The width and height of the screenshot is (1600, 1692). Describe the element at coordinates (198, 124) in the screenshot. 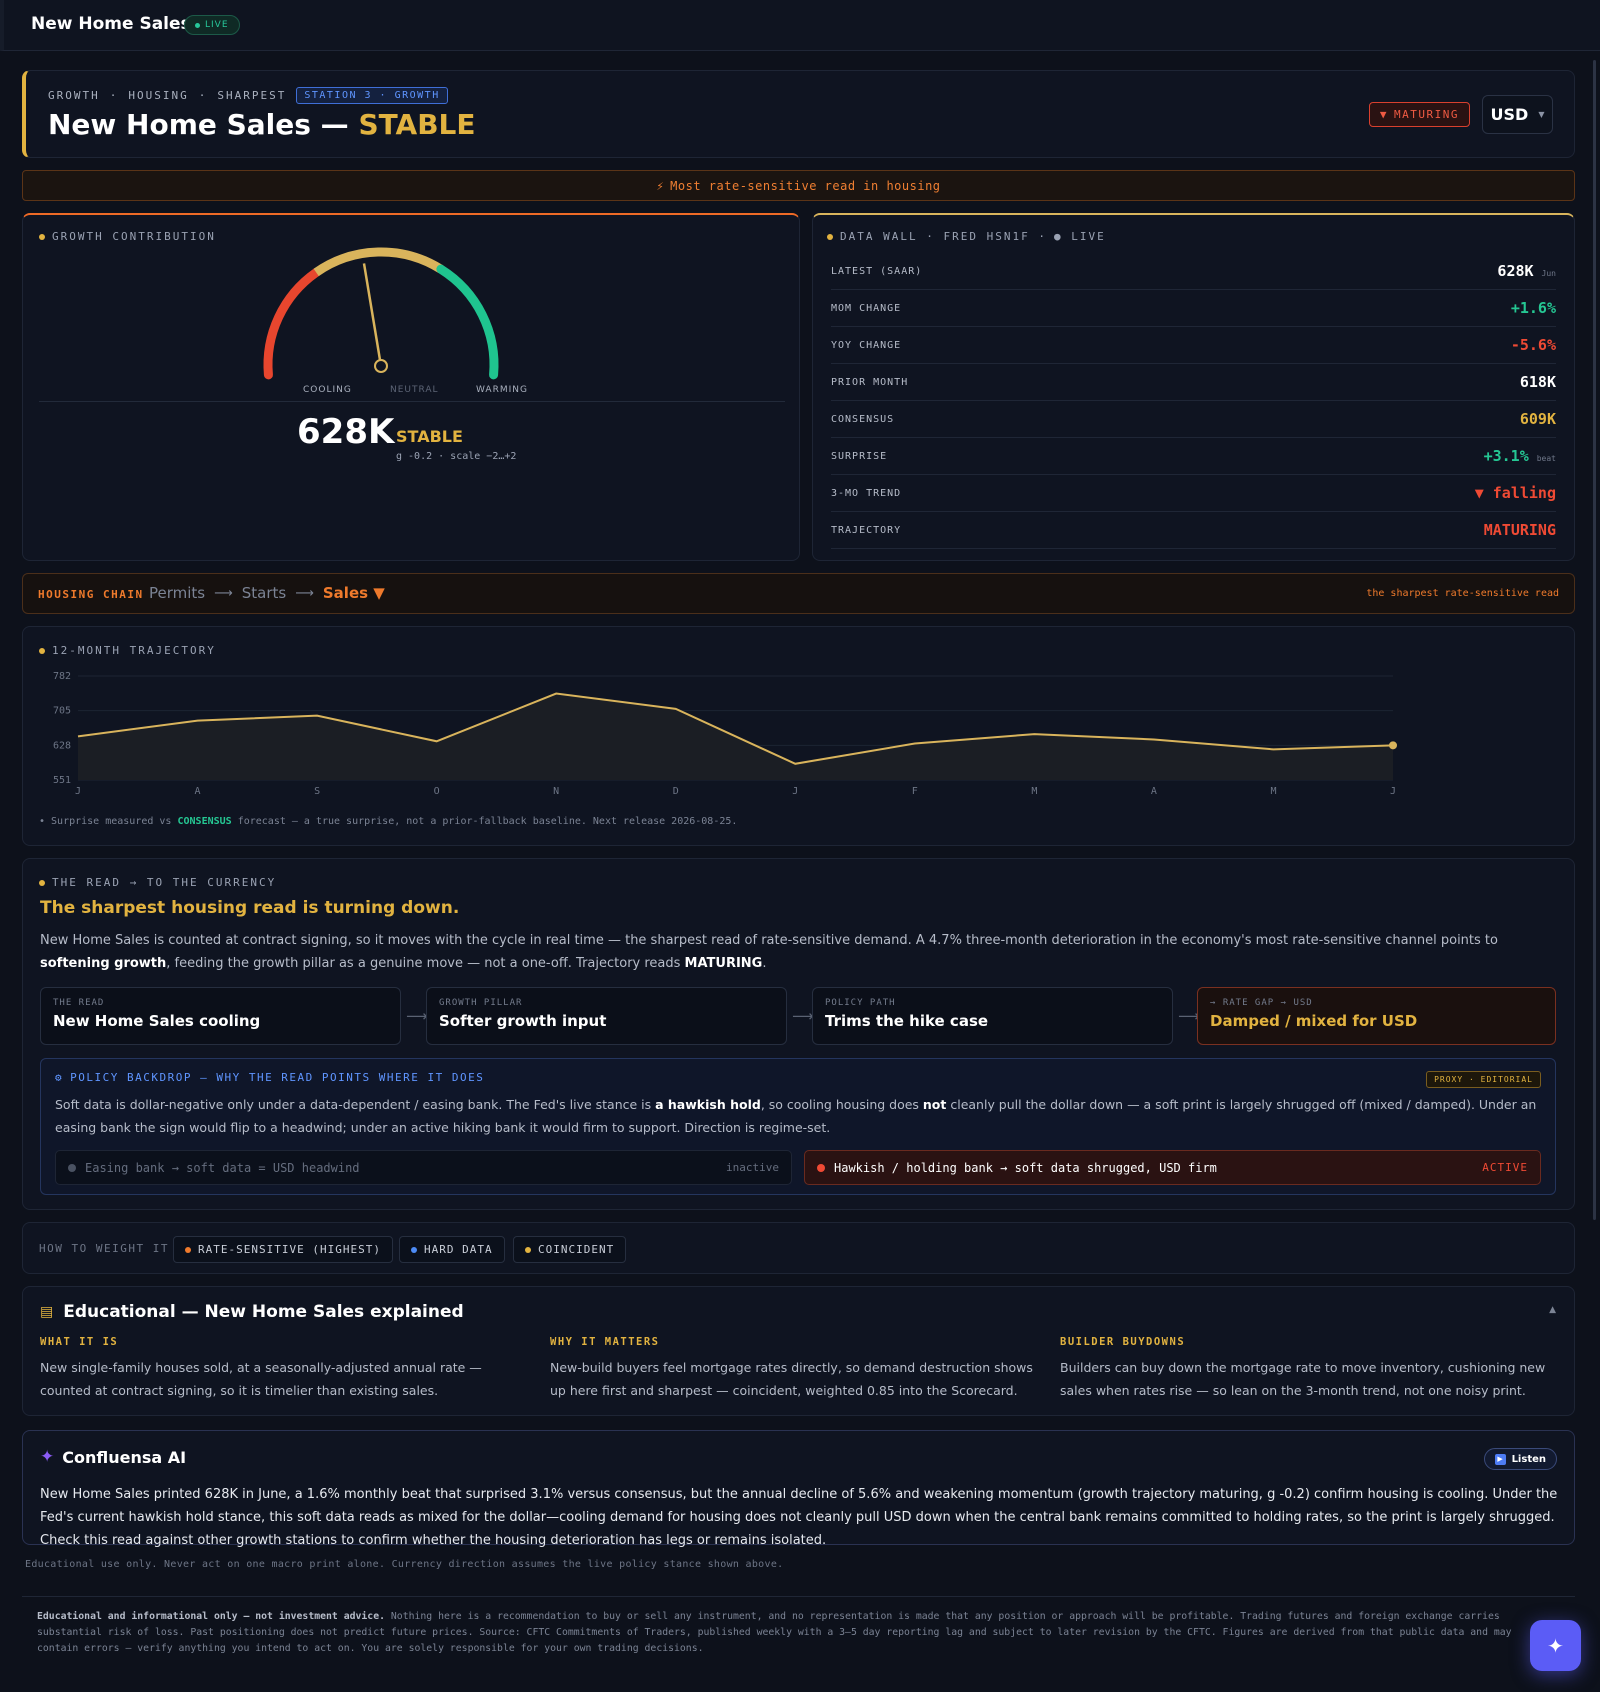

I see `page-title-text: New Home Sales —` at that location.